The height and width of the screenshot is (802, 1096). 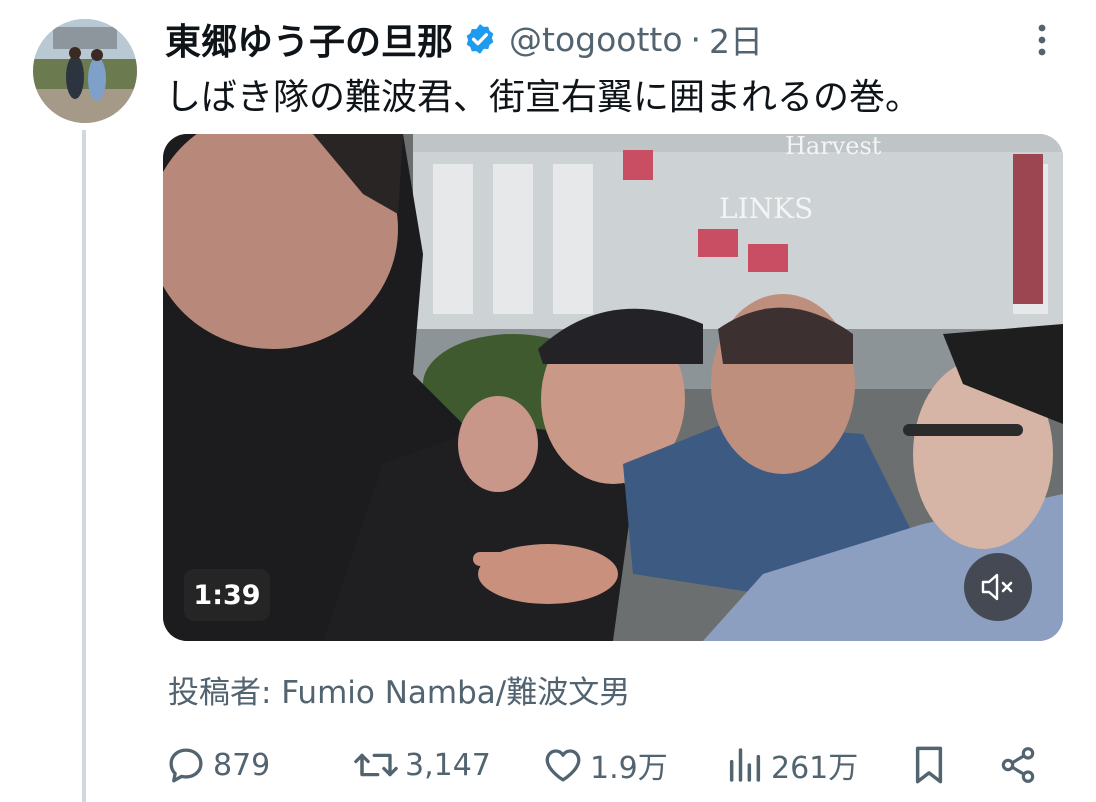 I want to click on reply-count: 879, so click(x=242, y=765).